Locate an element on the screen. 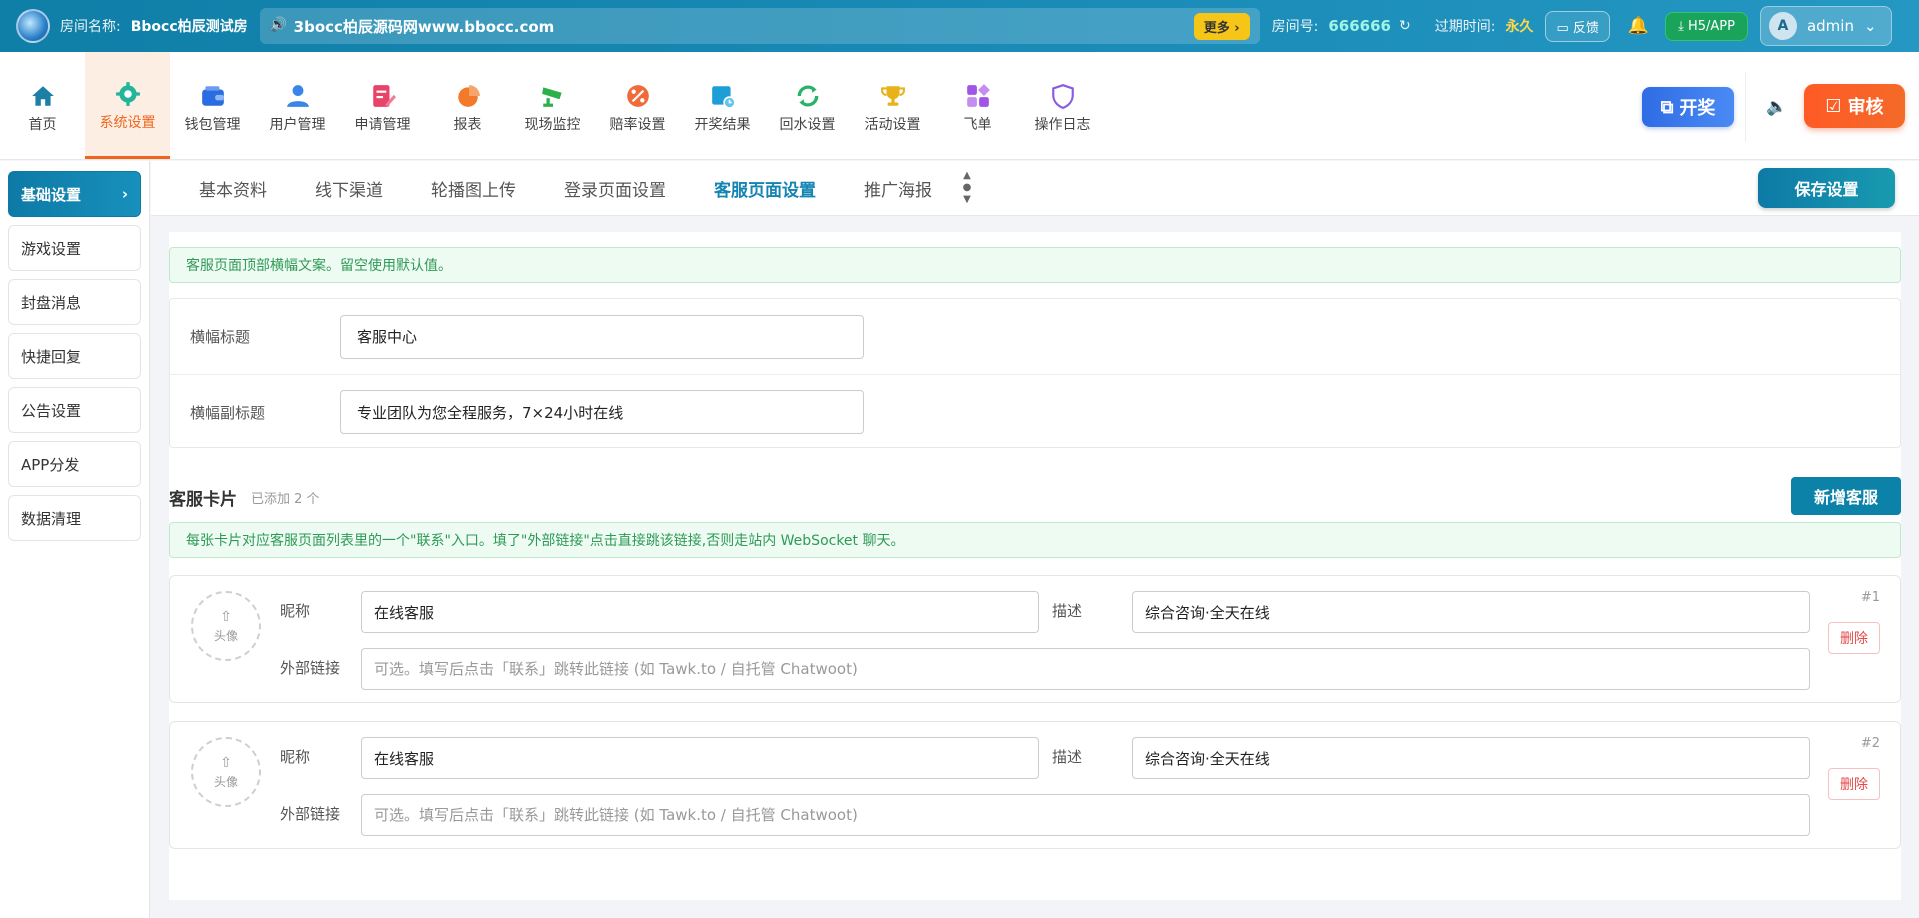 The height and width of the screenshot is (918, 1919). h5-app-button: ⤓ H5/APP is located at coordinates (1706, 26).